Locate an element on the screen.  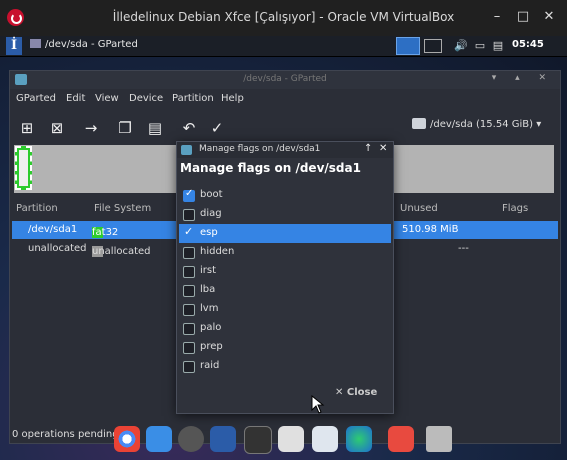
flag-label: esp is located at coordinates (209, 232).